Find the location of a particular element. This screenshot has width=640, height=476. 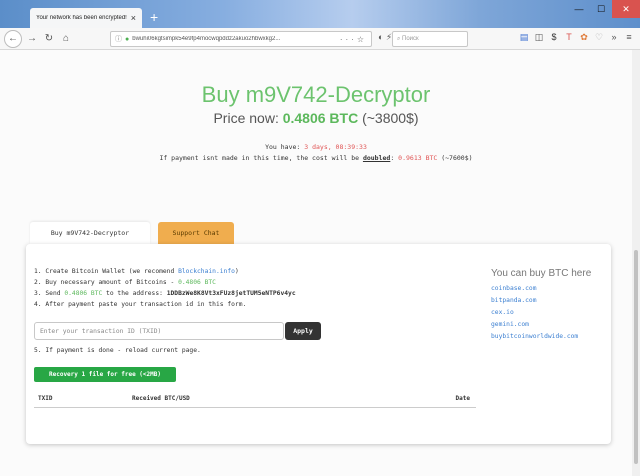

price-btc: 0.4806 BTC is located at coordinates (320, 118).